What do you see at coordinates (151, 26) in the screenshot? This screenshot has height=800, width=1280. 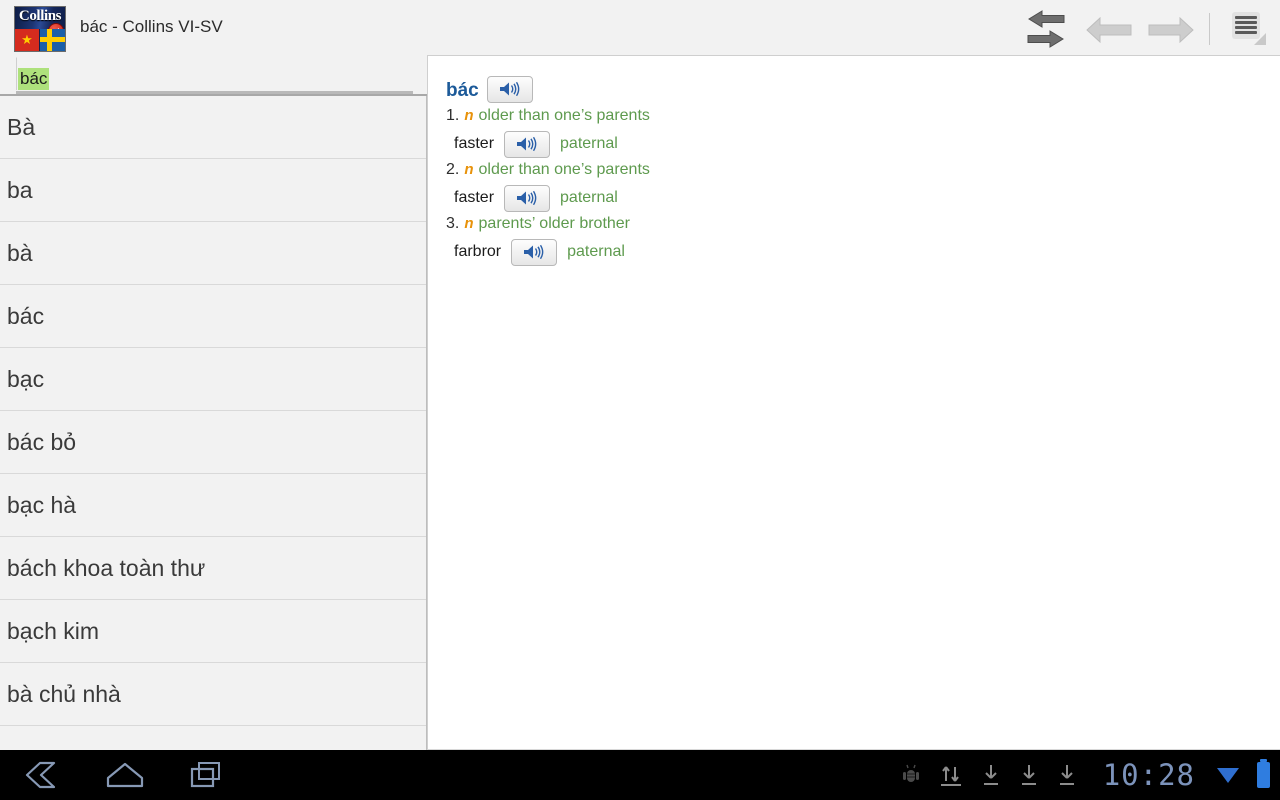 I see `page-title: bác - Collins VI-SV` at bounding box center [151, 26].